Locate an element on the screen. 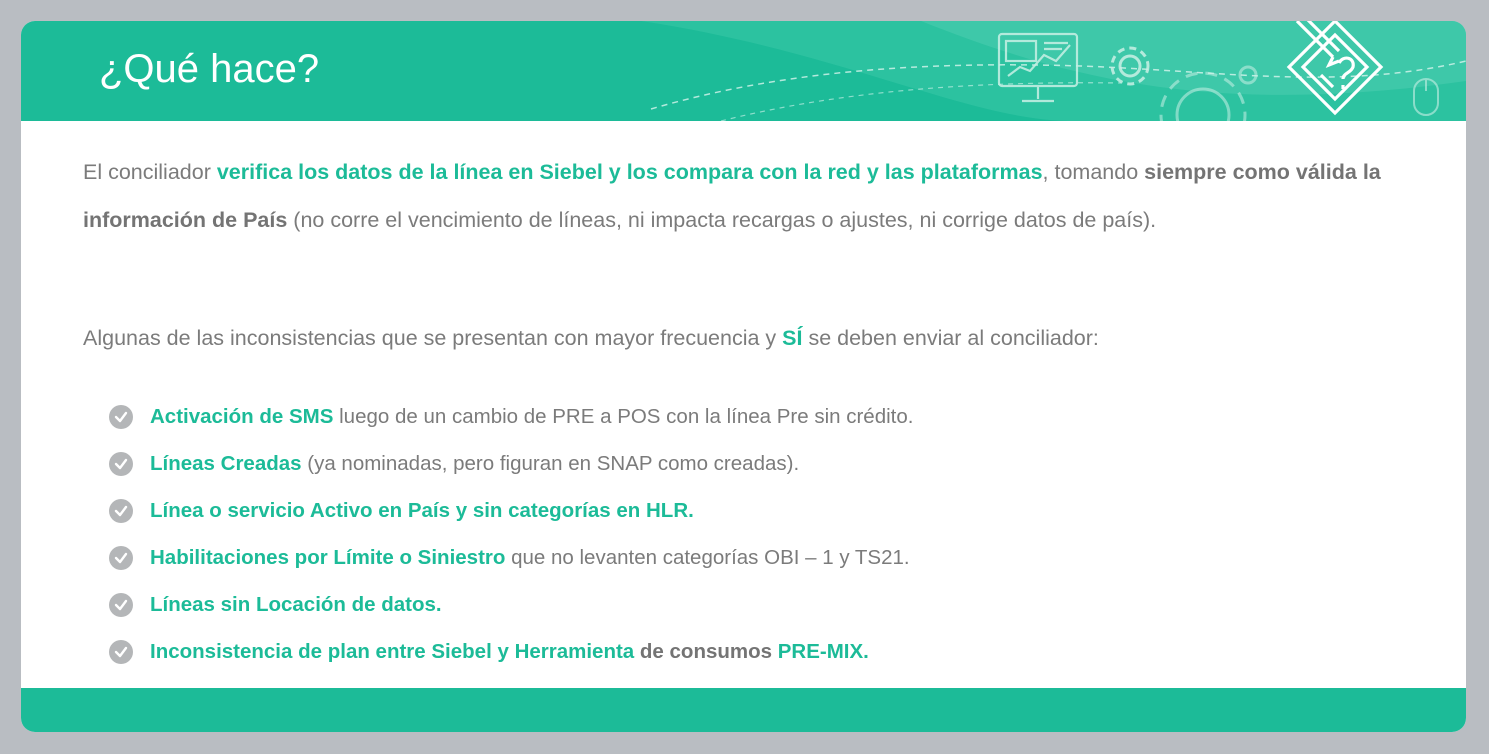  item-title-end: PRE-MIX. is located at coordinates (823, 651).